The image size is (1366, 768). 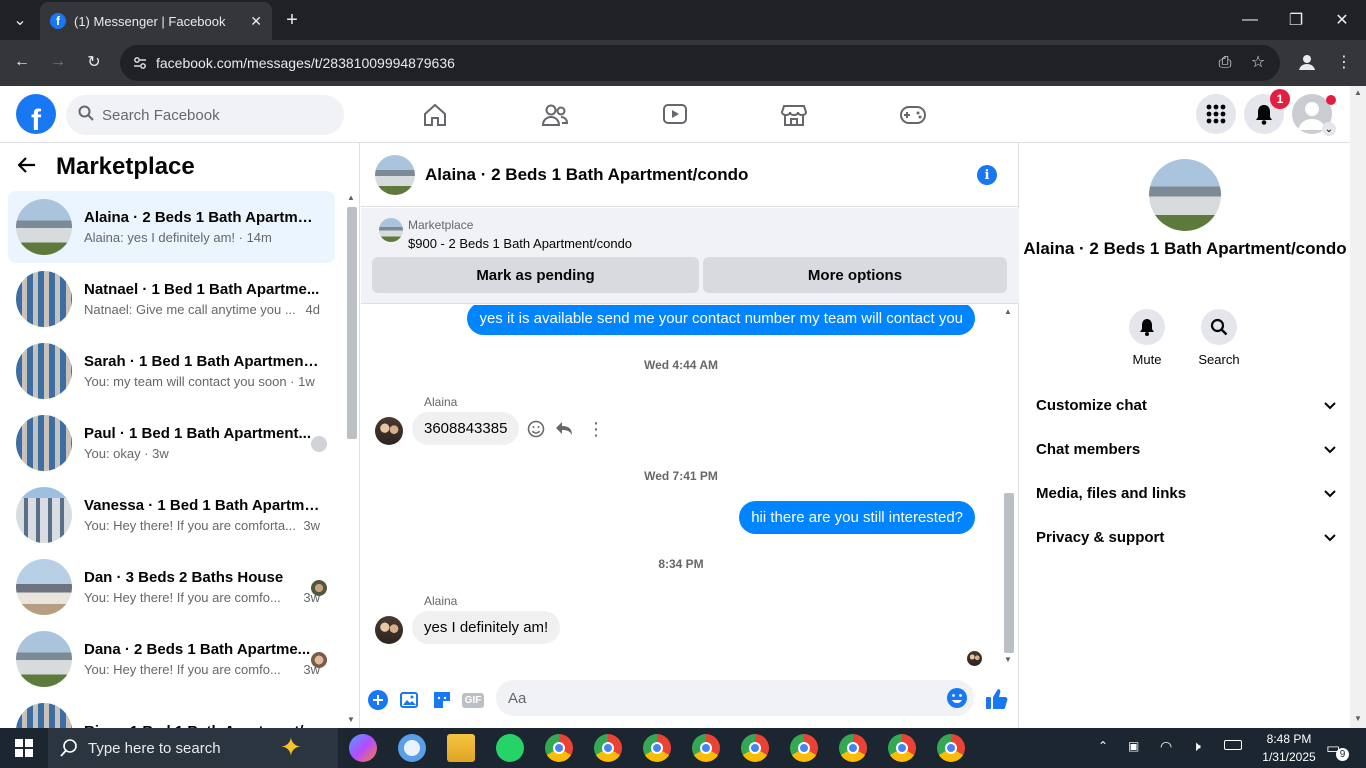 What do you see at coordinates (1344, 62) in the screenshot?
I see `browser-menu-icon: ⋮` at bounding box center [1344, 62].